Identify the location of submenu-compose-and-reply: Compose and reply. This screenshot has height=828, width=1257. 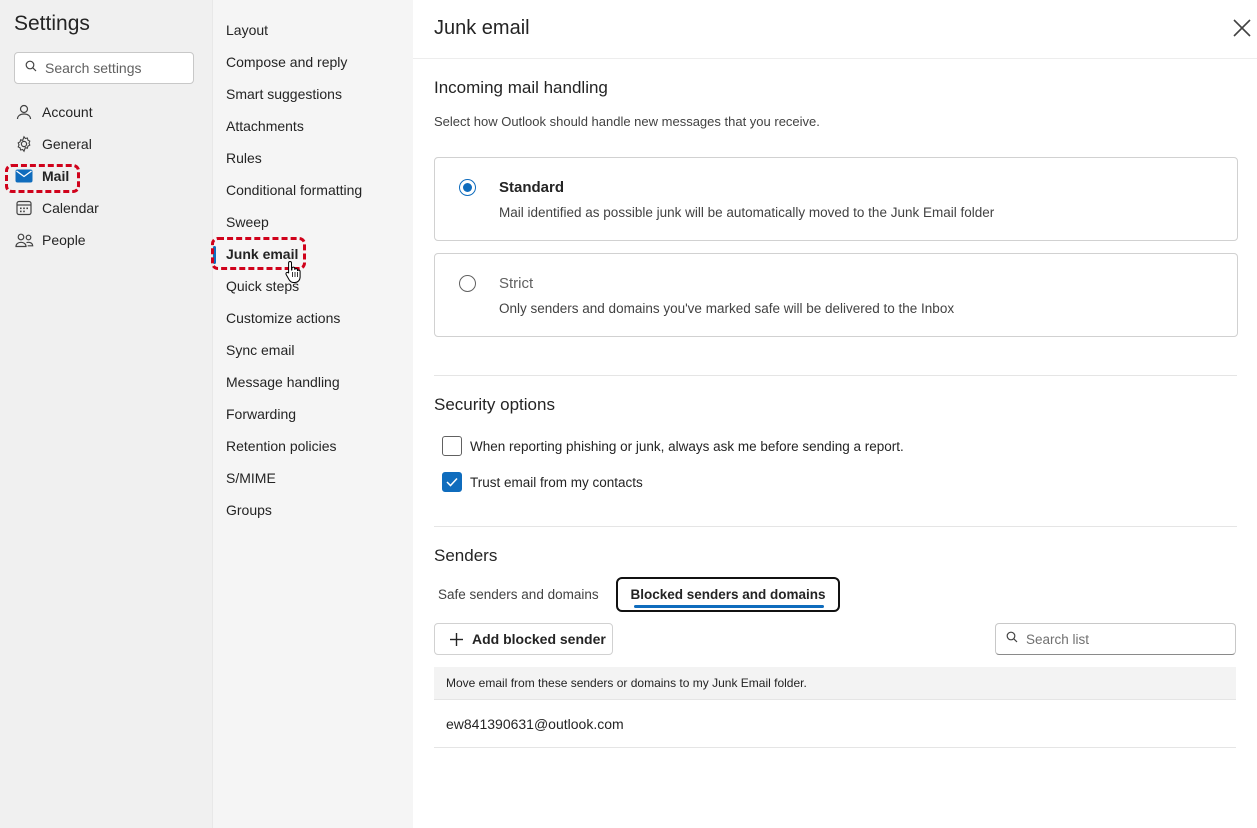
(286, 62).